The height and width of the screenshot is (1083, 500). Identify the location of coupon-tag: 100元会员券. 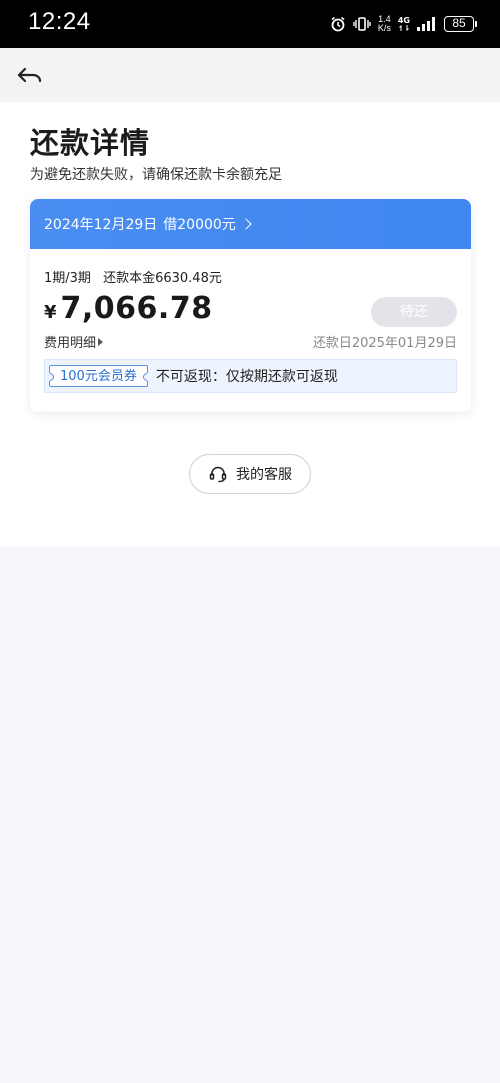
(98, 376).